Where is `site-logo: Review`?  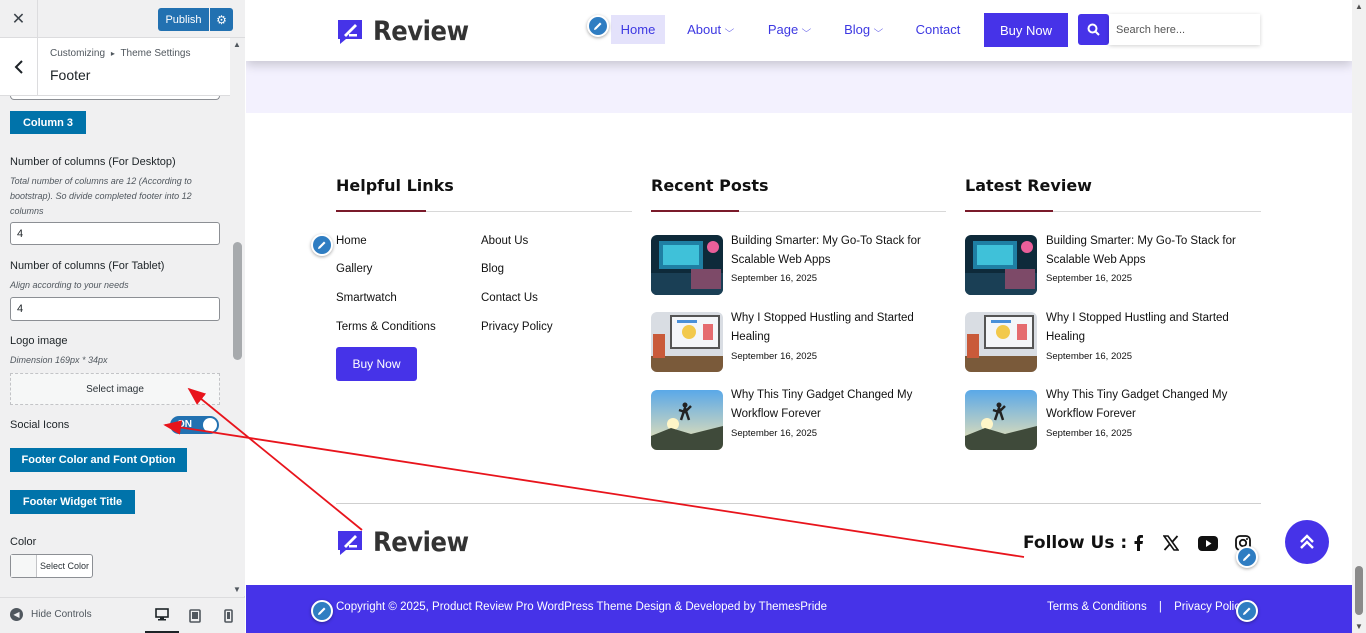 site-logo: Review is located at coordinates (407, 31).